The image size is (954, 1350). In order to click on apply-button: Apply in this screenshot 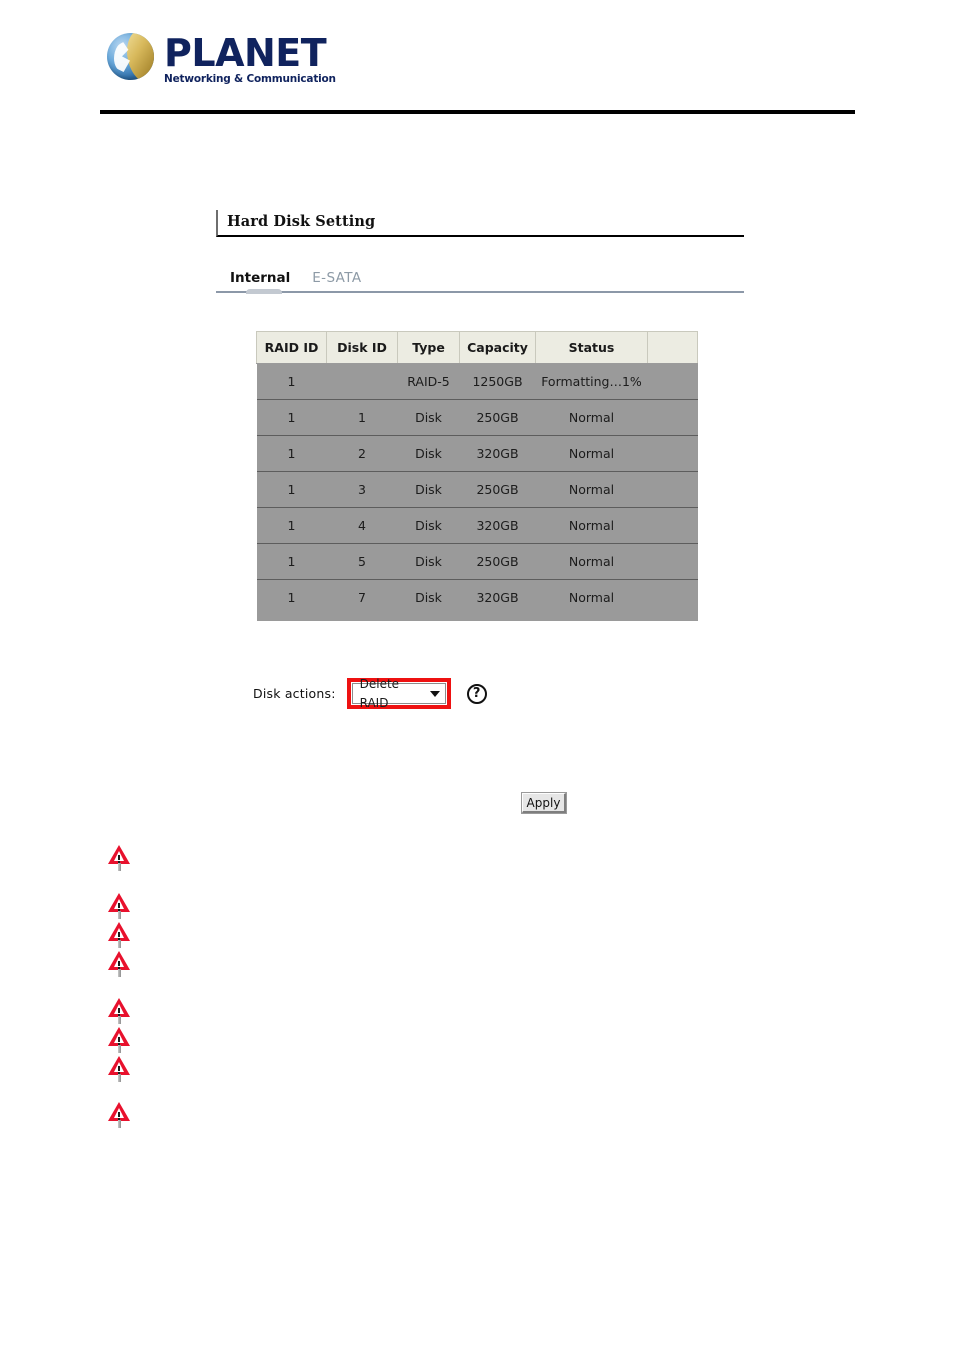, I will do `click(544, 803)`.